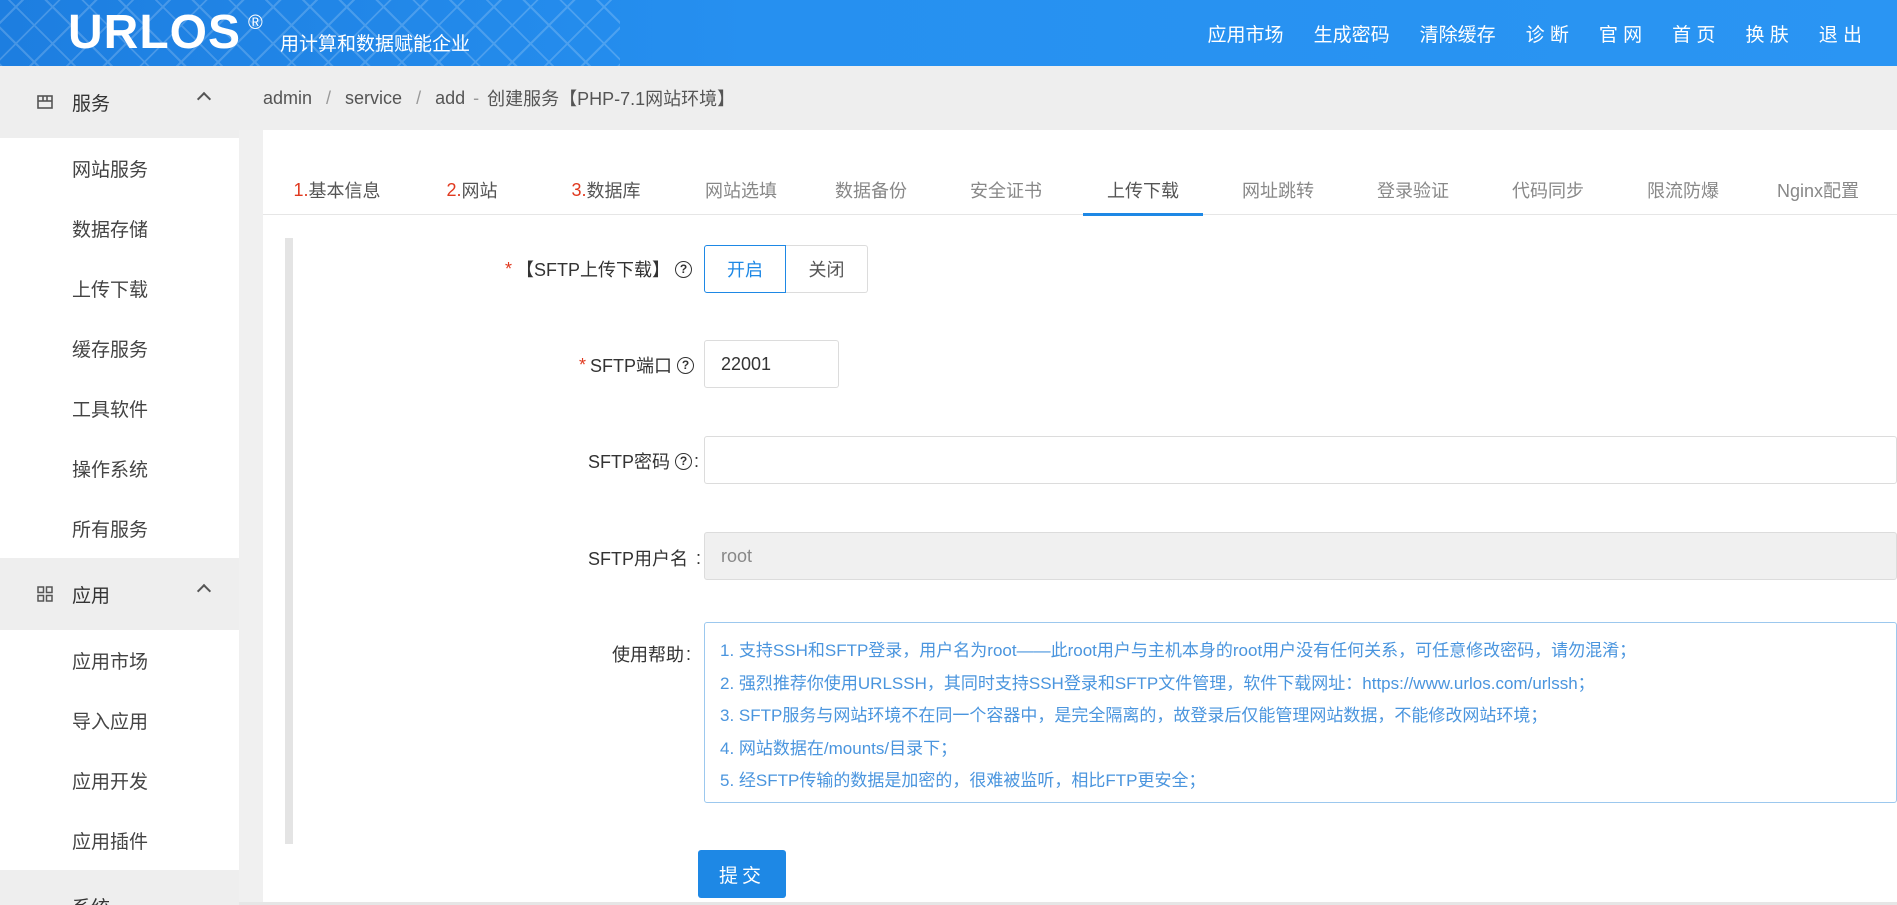 The width and height of the screenshot is (1897, 905). What do you see at coordinates (1246, 33) in the screenshot?
I see `nav-app-market: 应用市场` at bounding box center [1246, 33].